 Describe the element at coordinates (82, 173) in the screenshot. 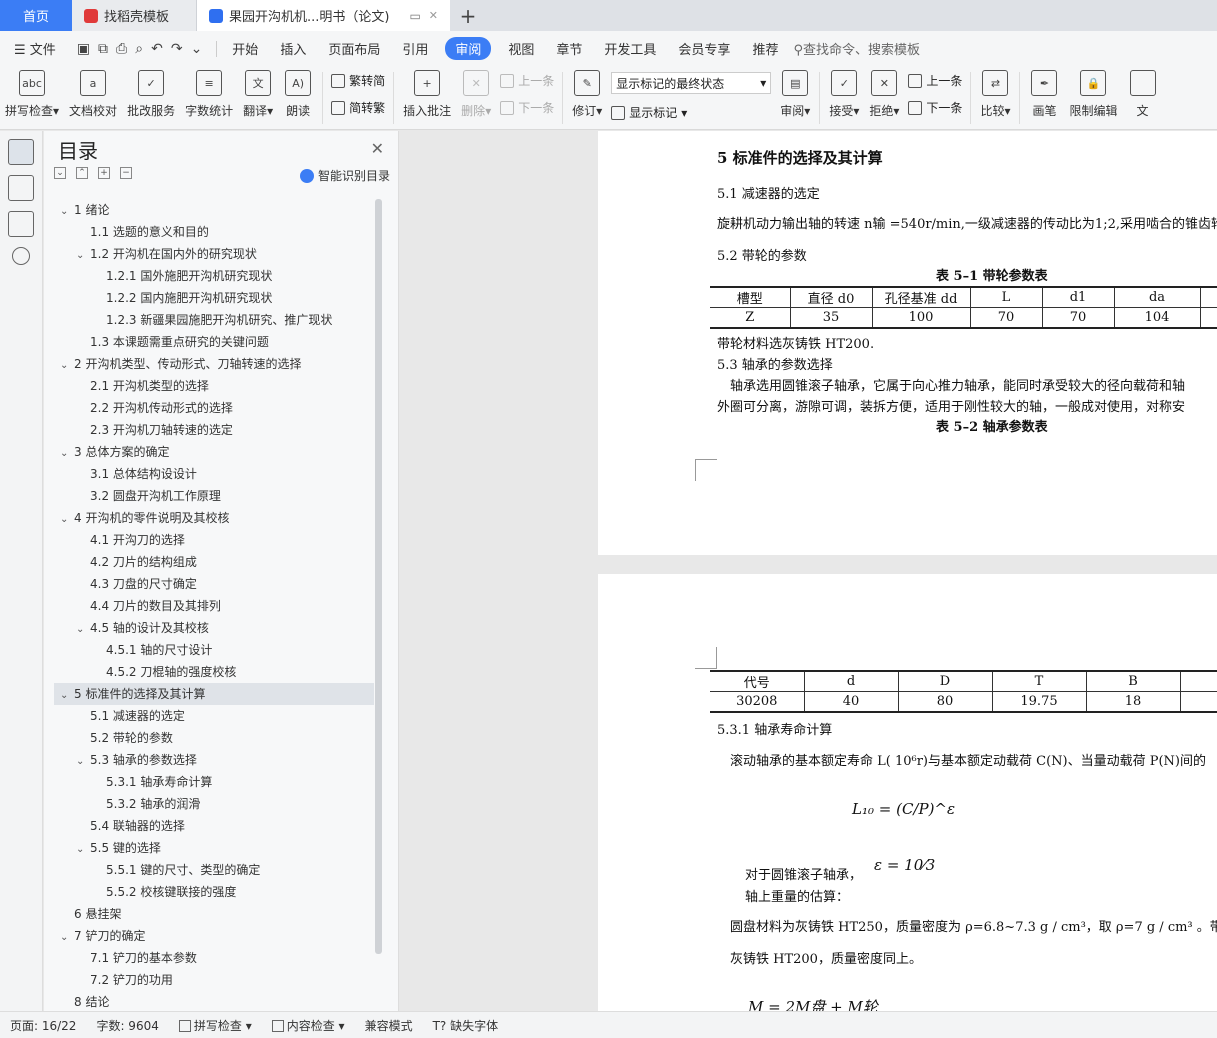

I see `expand-icon: ⌃` at that location.